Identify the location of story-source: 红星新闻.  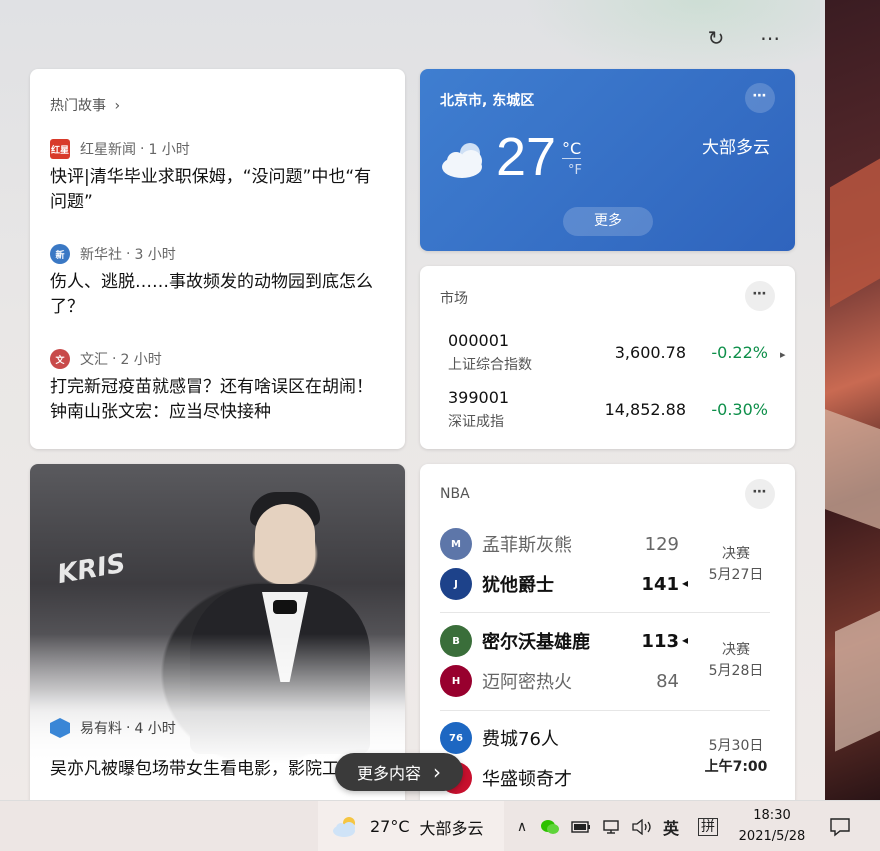
(108, 150).